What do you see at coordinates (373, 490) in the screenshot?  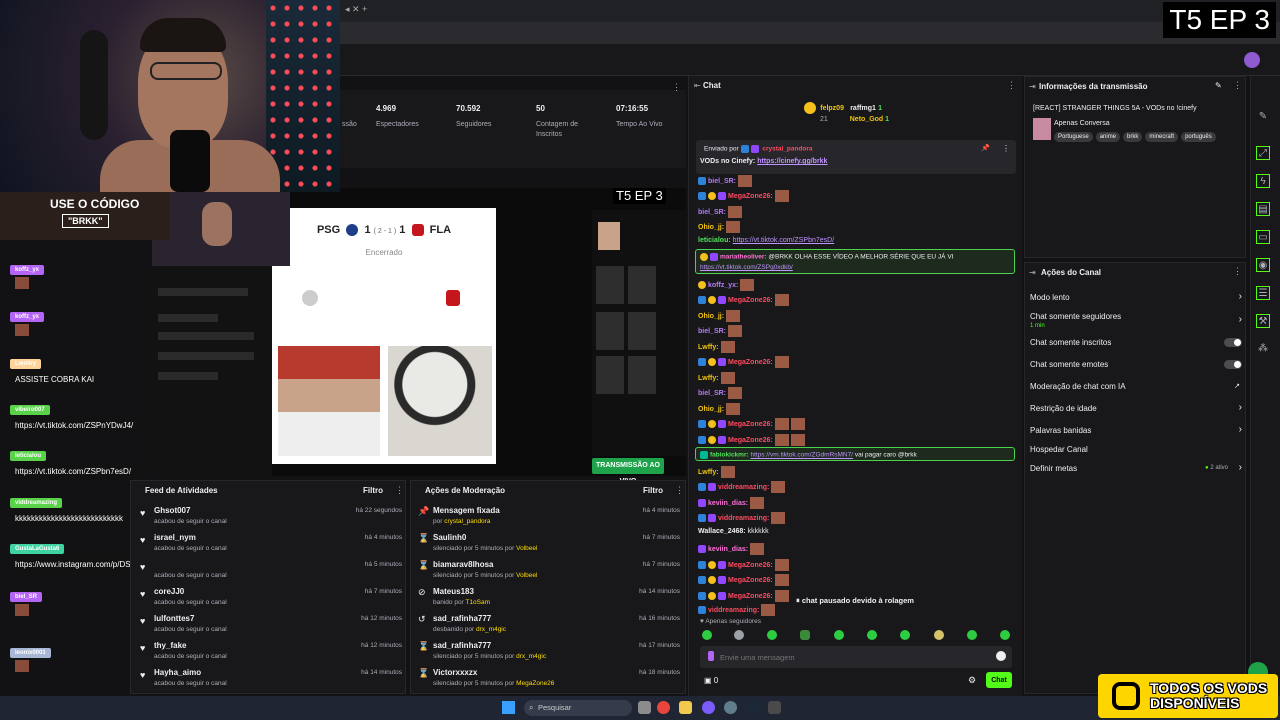 I see `activity-filter-button: Filtro` at bounding box center [373, 490].